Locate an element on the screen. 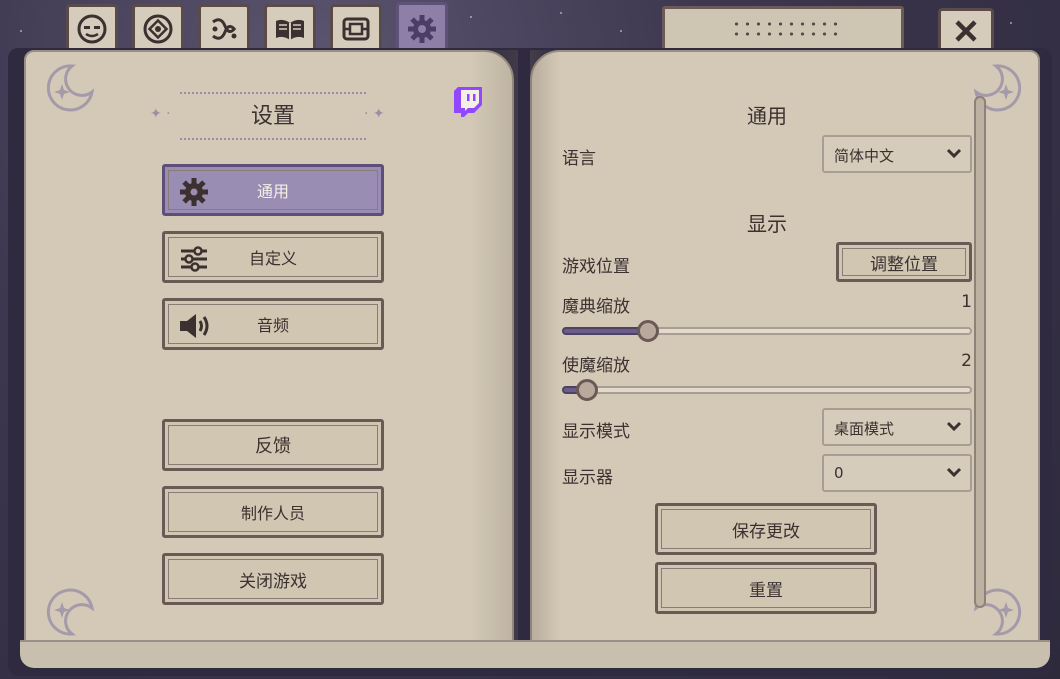  quit-game-label: 关闭游戏 is located at coordinates (273, 581).